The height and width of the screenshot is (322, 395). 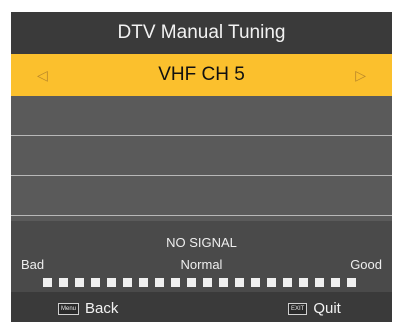 I want to click on signal-normal-label: Normal, so click(x=201, y=264).